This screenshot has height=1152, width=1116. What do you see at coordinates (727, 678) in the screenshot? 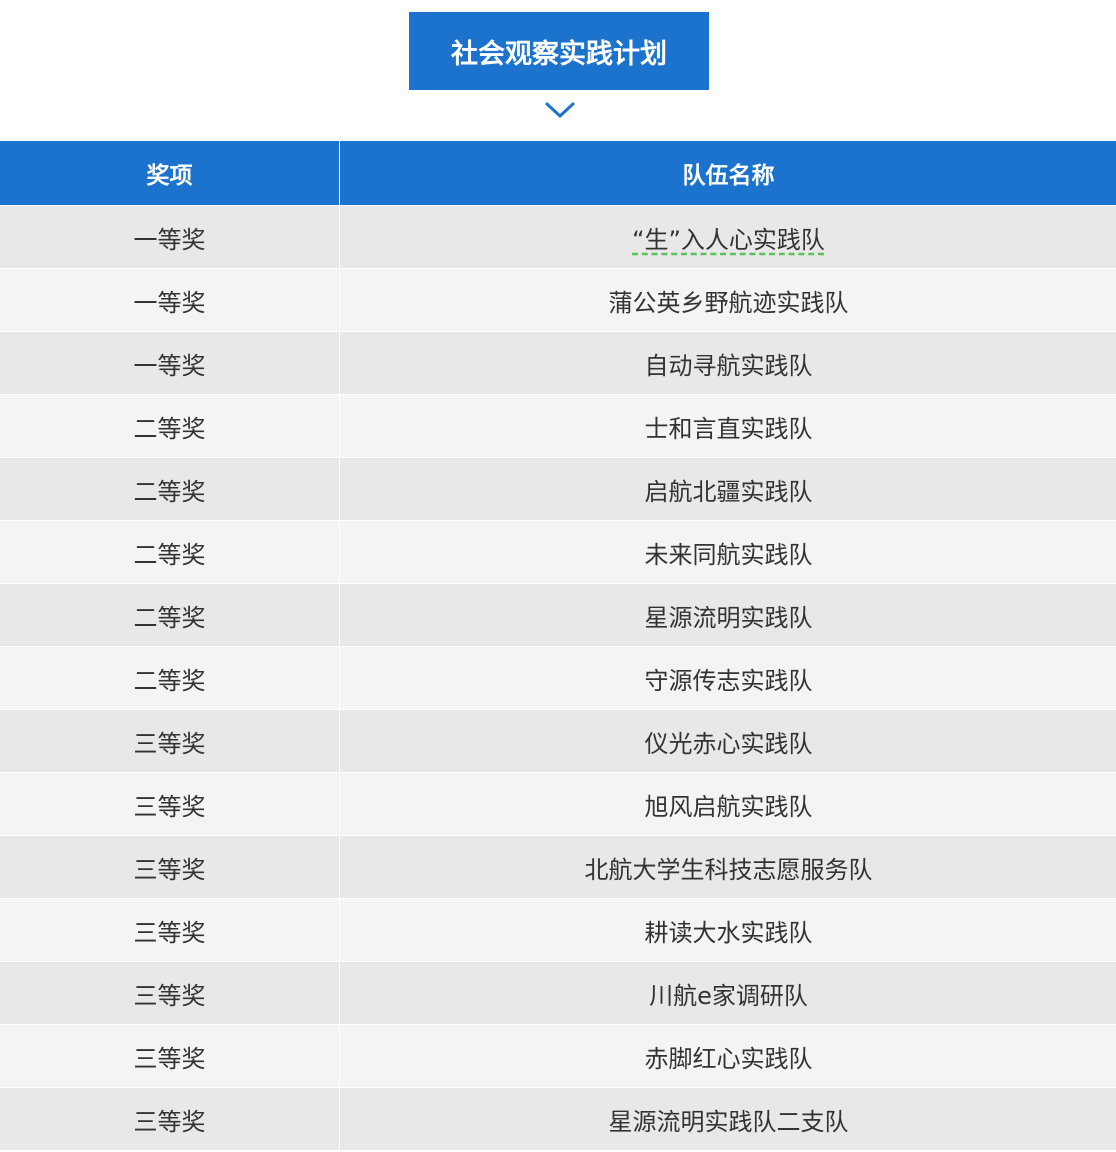
I see `team-name-cell: 守源传志实践队` at bounding box center [727, 678].